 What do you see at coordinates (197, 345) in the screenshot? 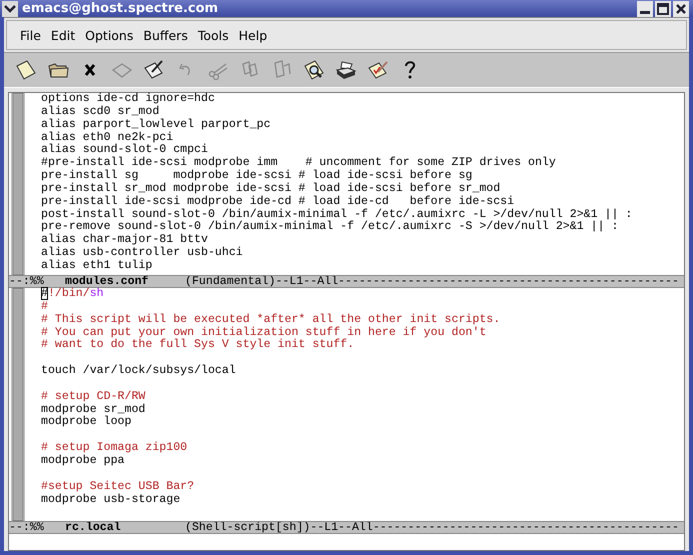
I see `comment-text: # want to do the full Sys V style init stuff.` at bounding box center [197, 345].